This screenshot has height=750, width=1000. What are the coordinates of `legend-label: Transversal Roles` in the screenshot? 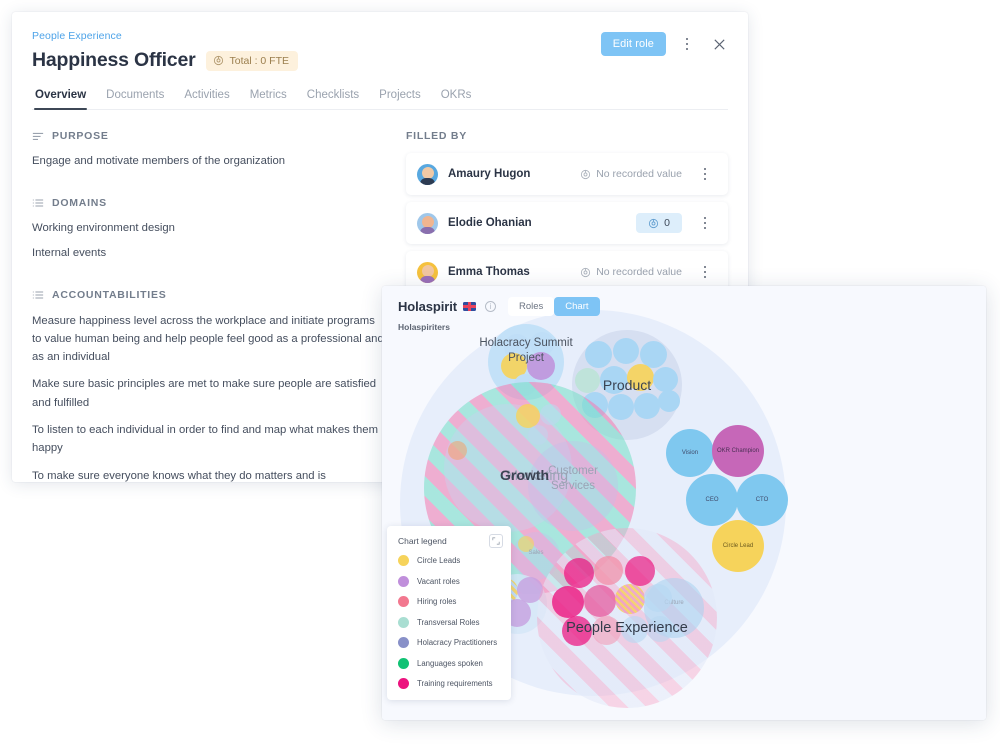 It's located at (448, 622).